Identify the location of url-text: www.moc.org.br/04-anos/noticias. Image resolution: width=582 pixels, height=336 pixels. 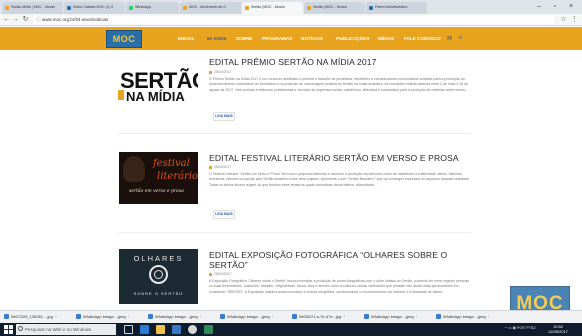
(75, 19).